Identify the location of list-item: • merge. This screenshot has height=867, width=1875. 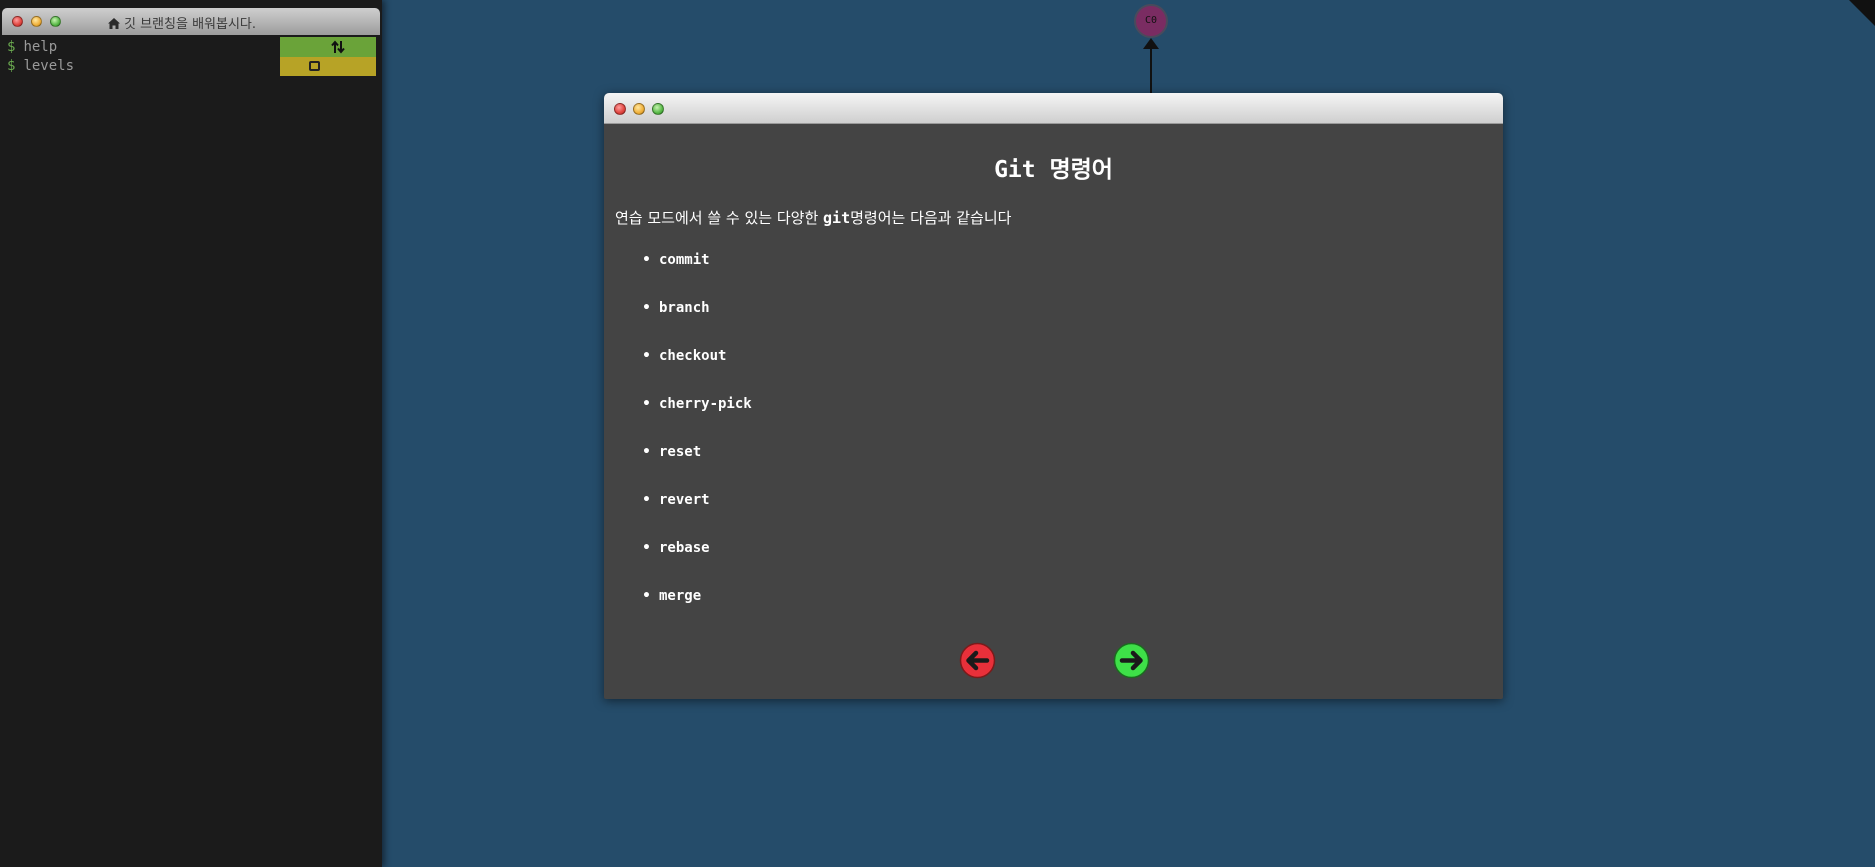
(693, 611).